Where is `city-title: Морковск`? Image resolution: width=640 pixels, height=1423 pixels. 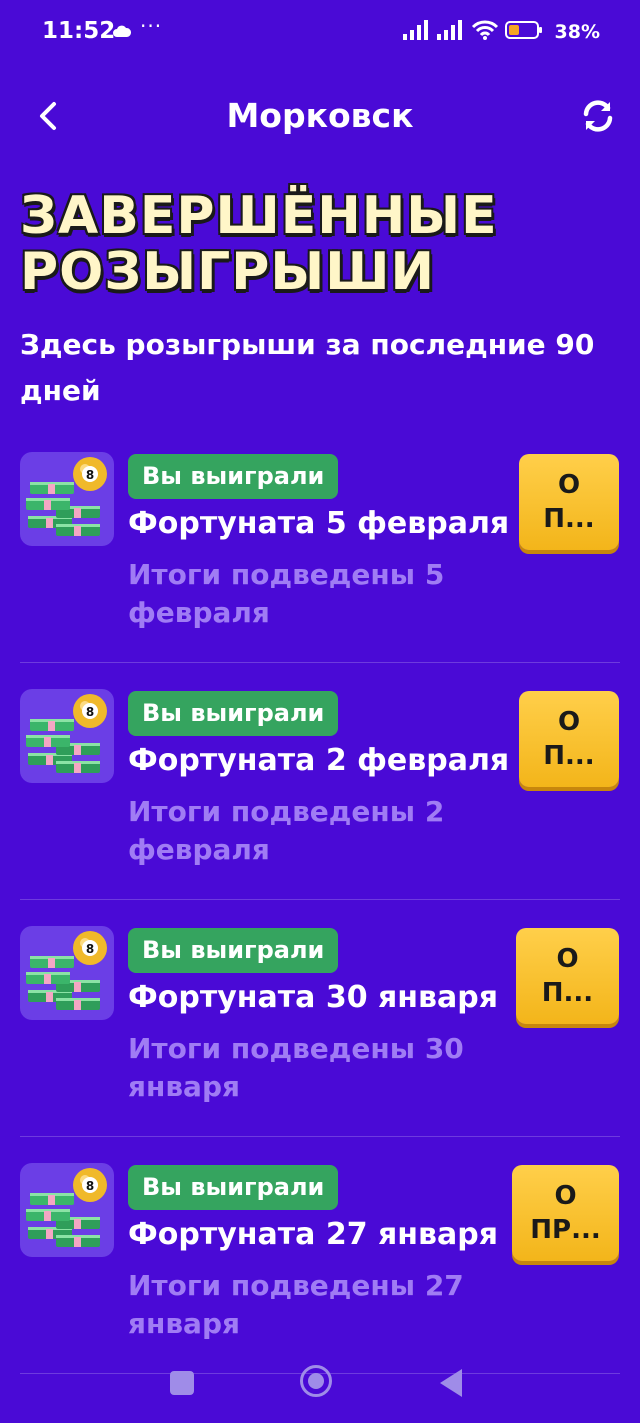
city-title: Морковск is located at coordinates (320, 115).